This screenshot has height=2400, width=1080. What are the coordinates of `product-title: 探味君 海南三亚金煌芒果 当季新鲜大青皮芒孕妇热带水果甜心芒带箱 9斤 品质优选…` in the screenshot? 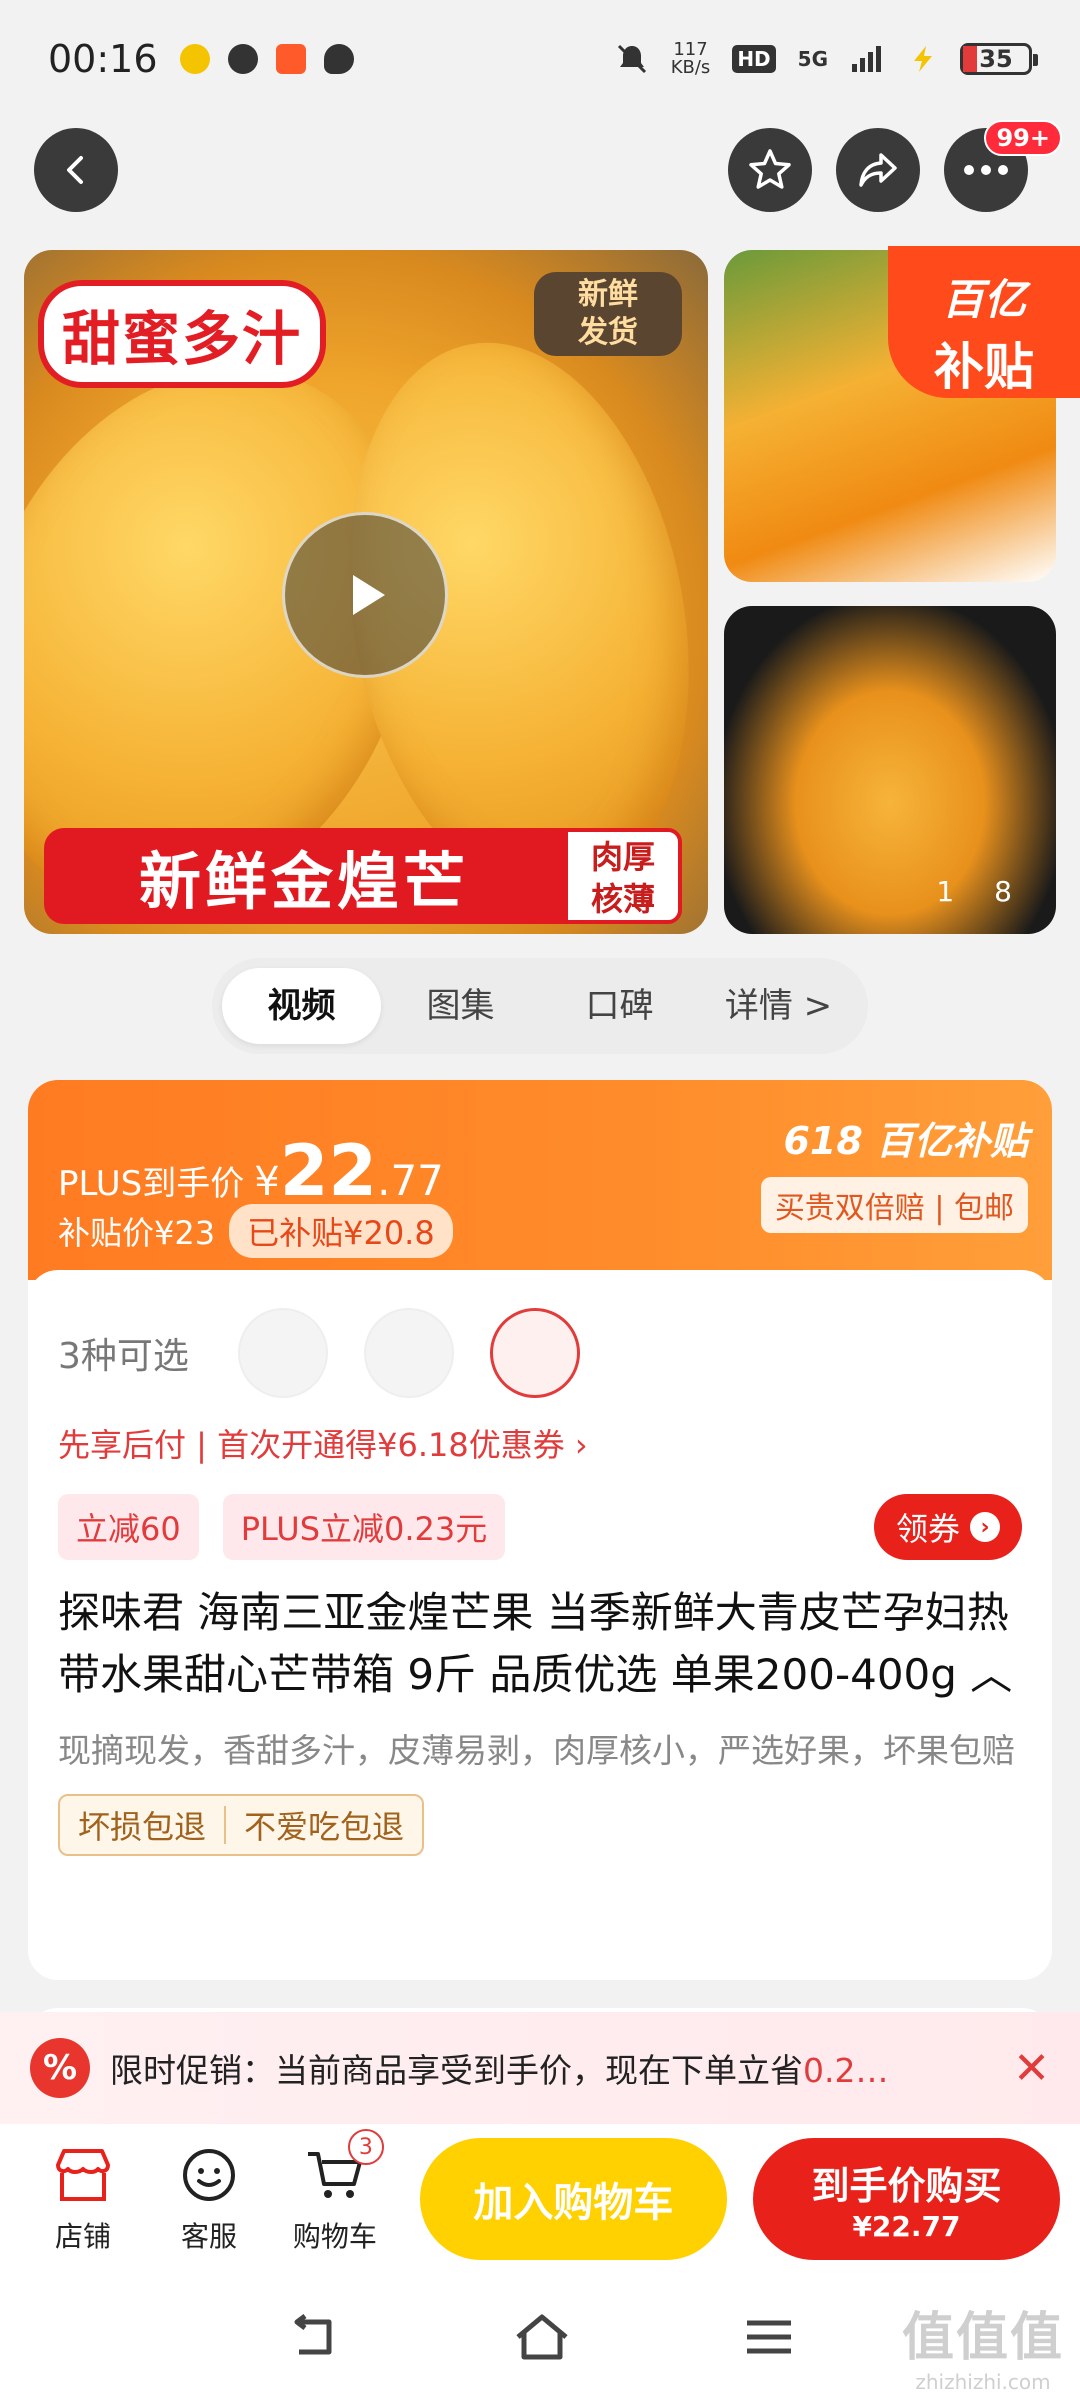 It's located at (540, 1644).